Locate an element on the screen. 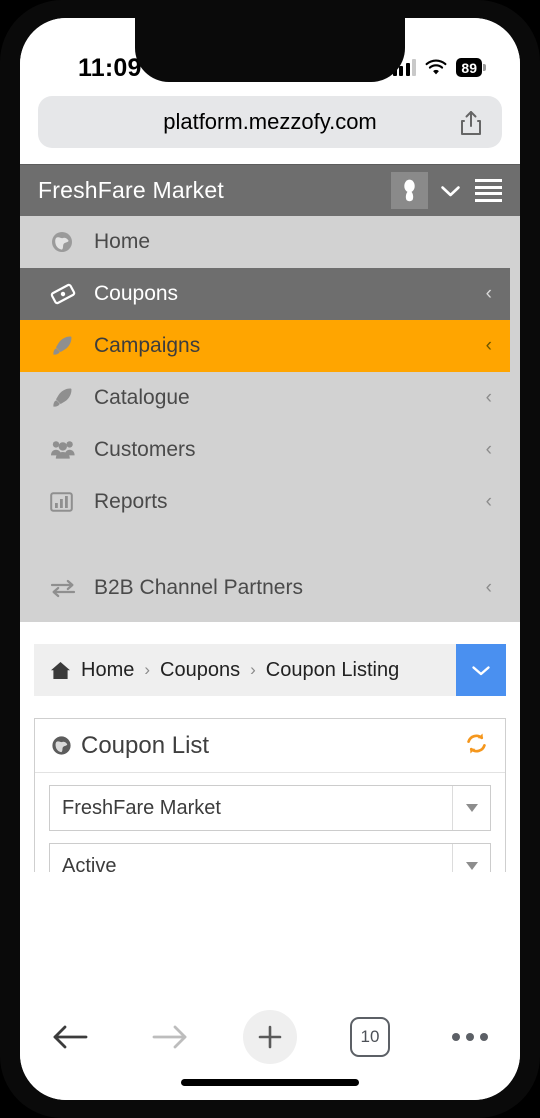 This screenshot has height=1118, width=540. forward-arrow-icon is located at coordinates (169, 1037).